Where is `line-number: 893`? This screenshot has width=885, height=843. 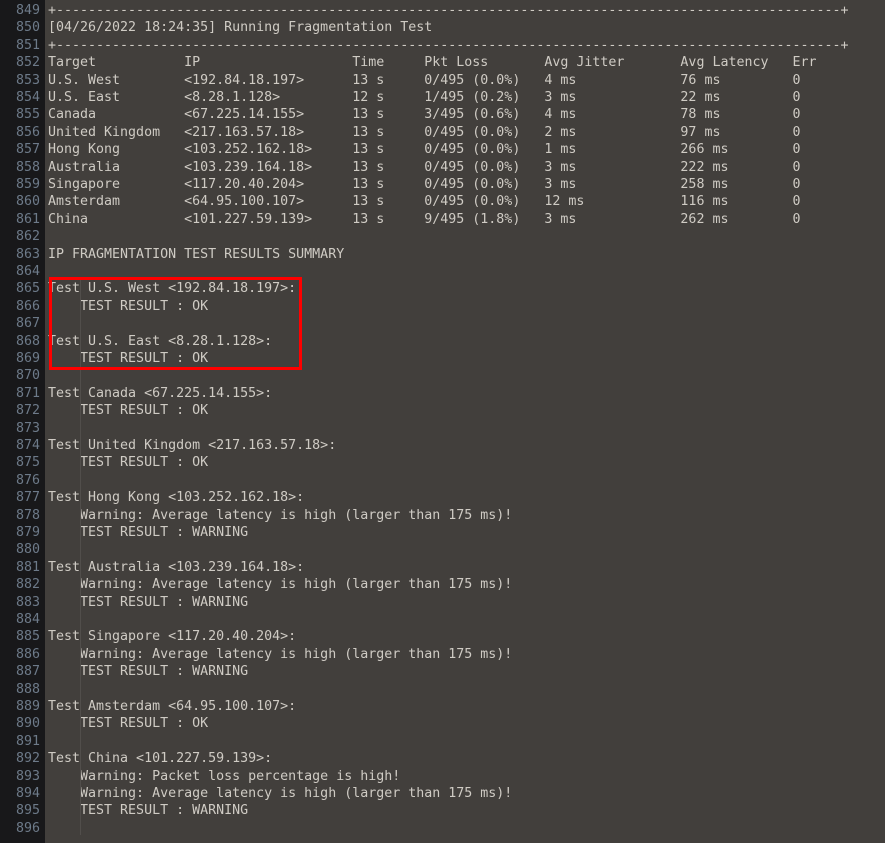 line-number: 893 is located at coordinates (27, 776).